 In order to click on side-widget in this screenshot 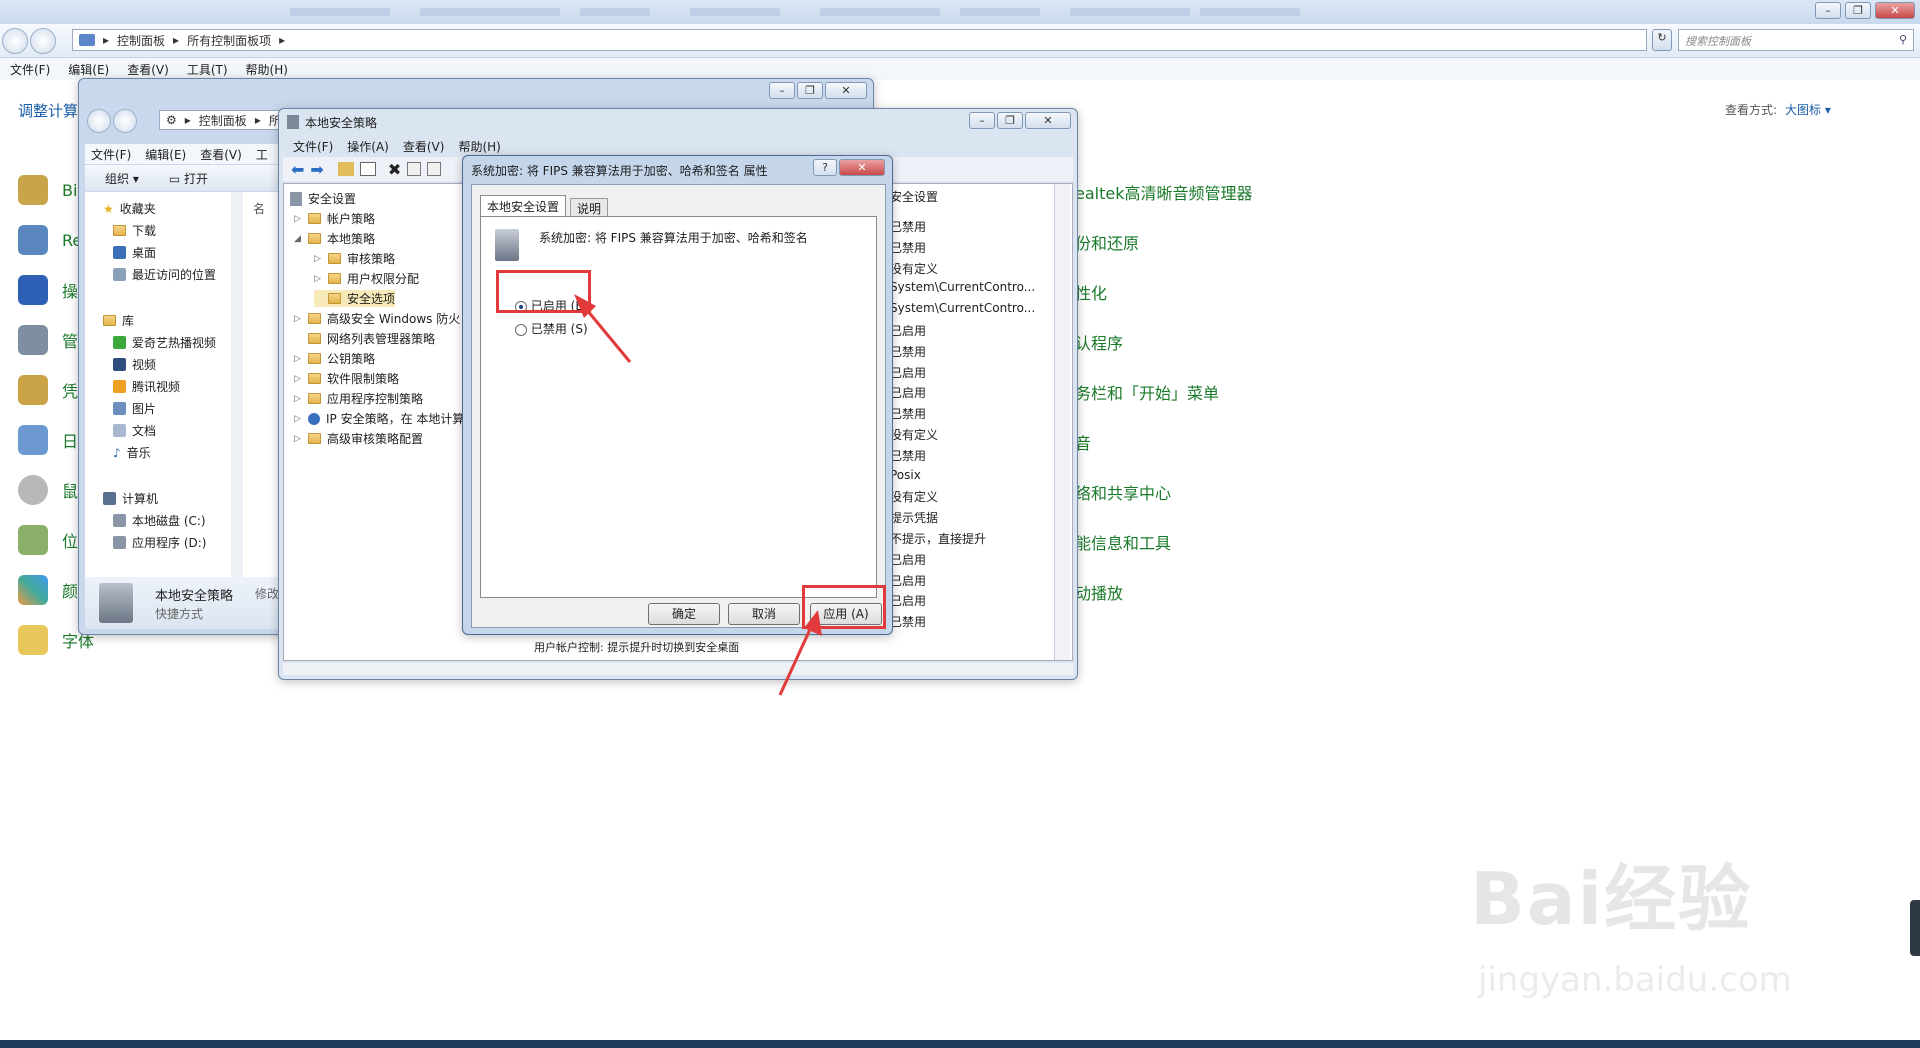, I will do `click(1915, 928)`.